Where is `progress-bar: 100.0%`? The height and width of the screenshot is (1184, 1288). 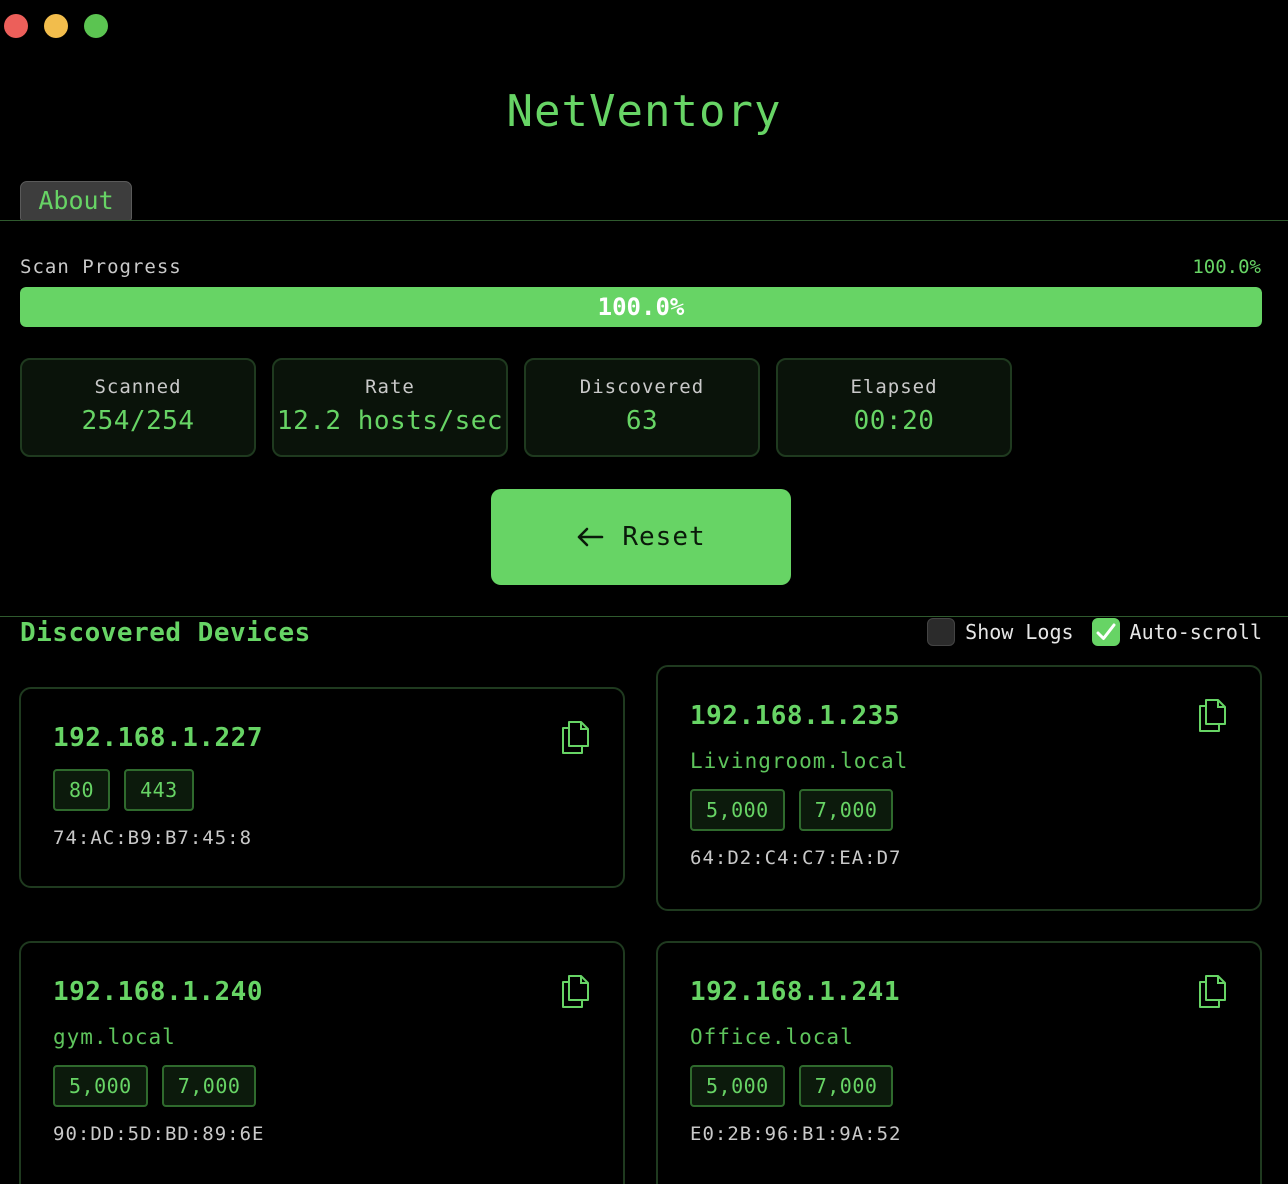 progress-bar: 100.0% is located at coordinates (641, 307).